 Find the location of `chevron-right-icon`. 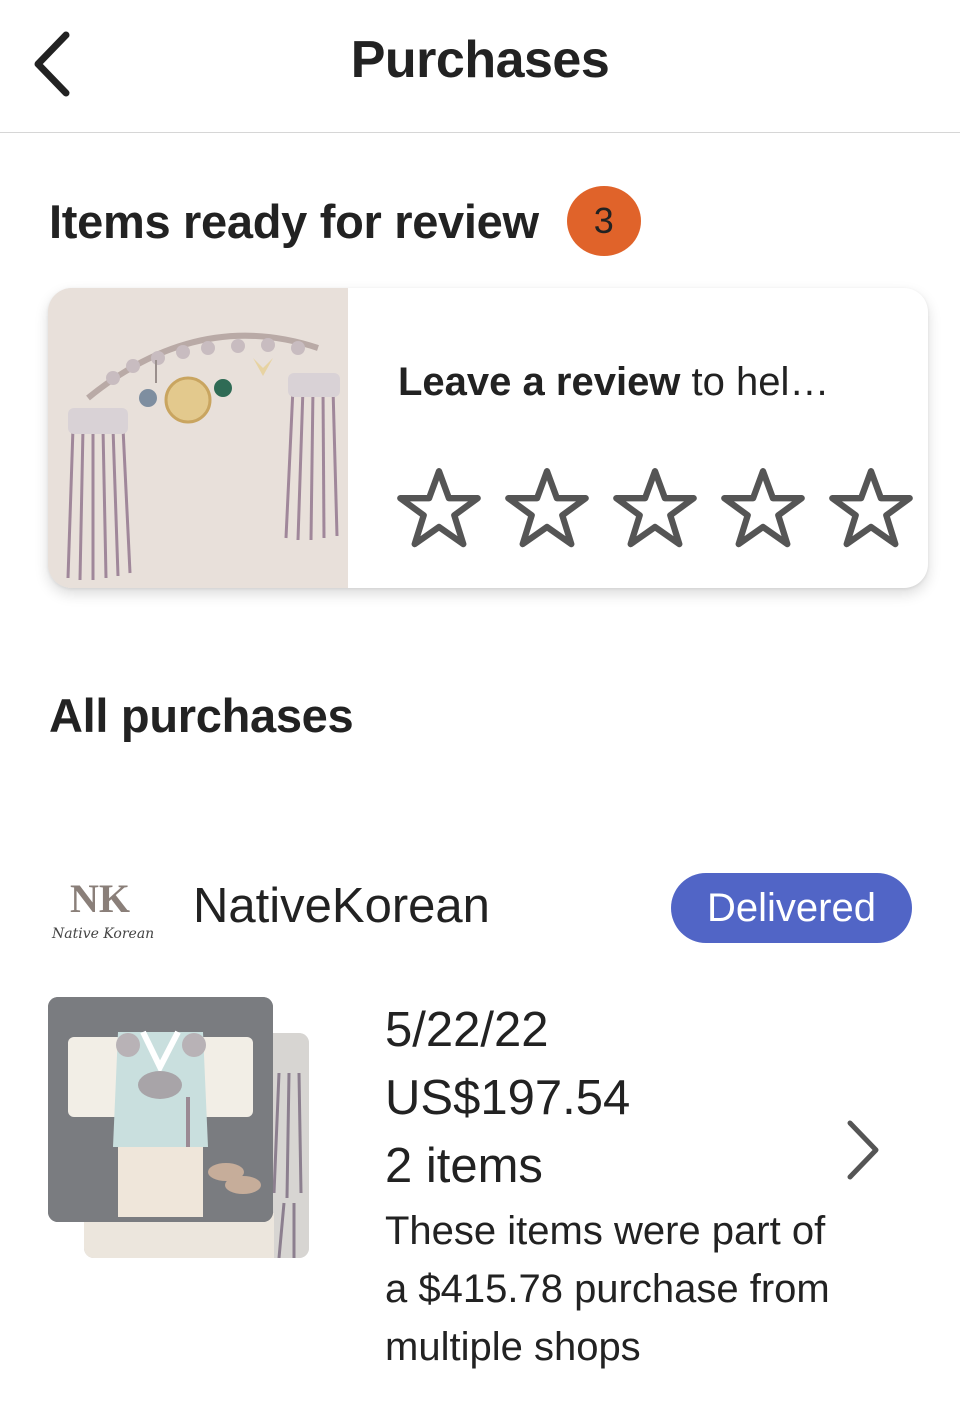

chevron-right-icon is located at coordinates (863, 1150).